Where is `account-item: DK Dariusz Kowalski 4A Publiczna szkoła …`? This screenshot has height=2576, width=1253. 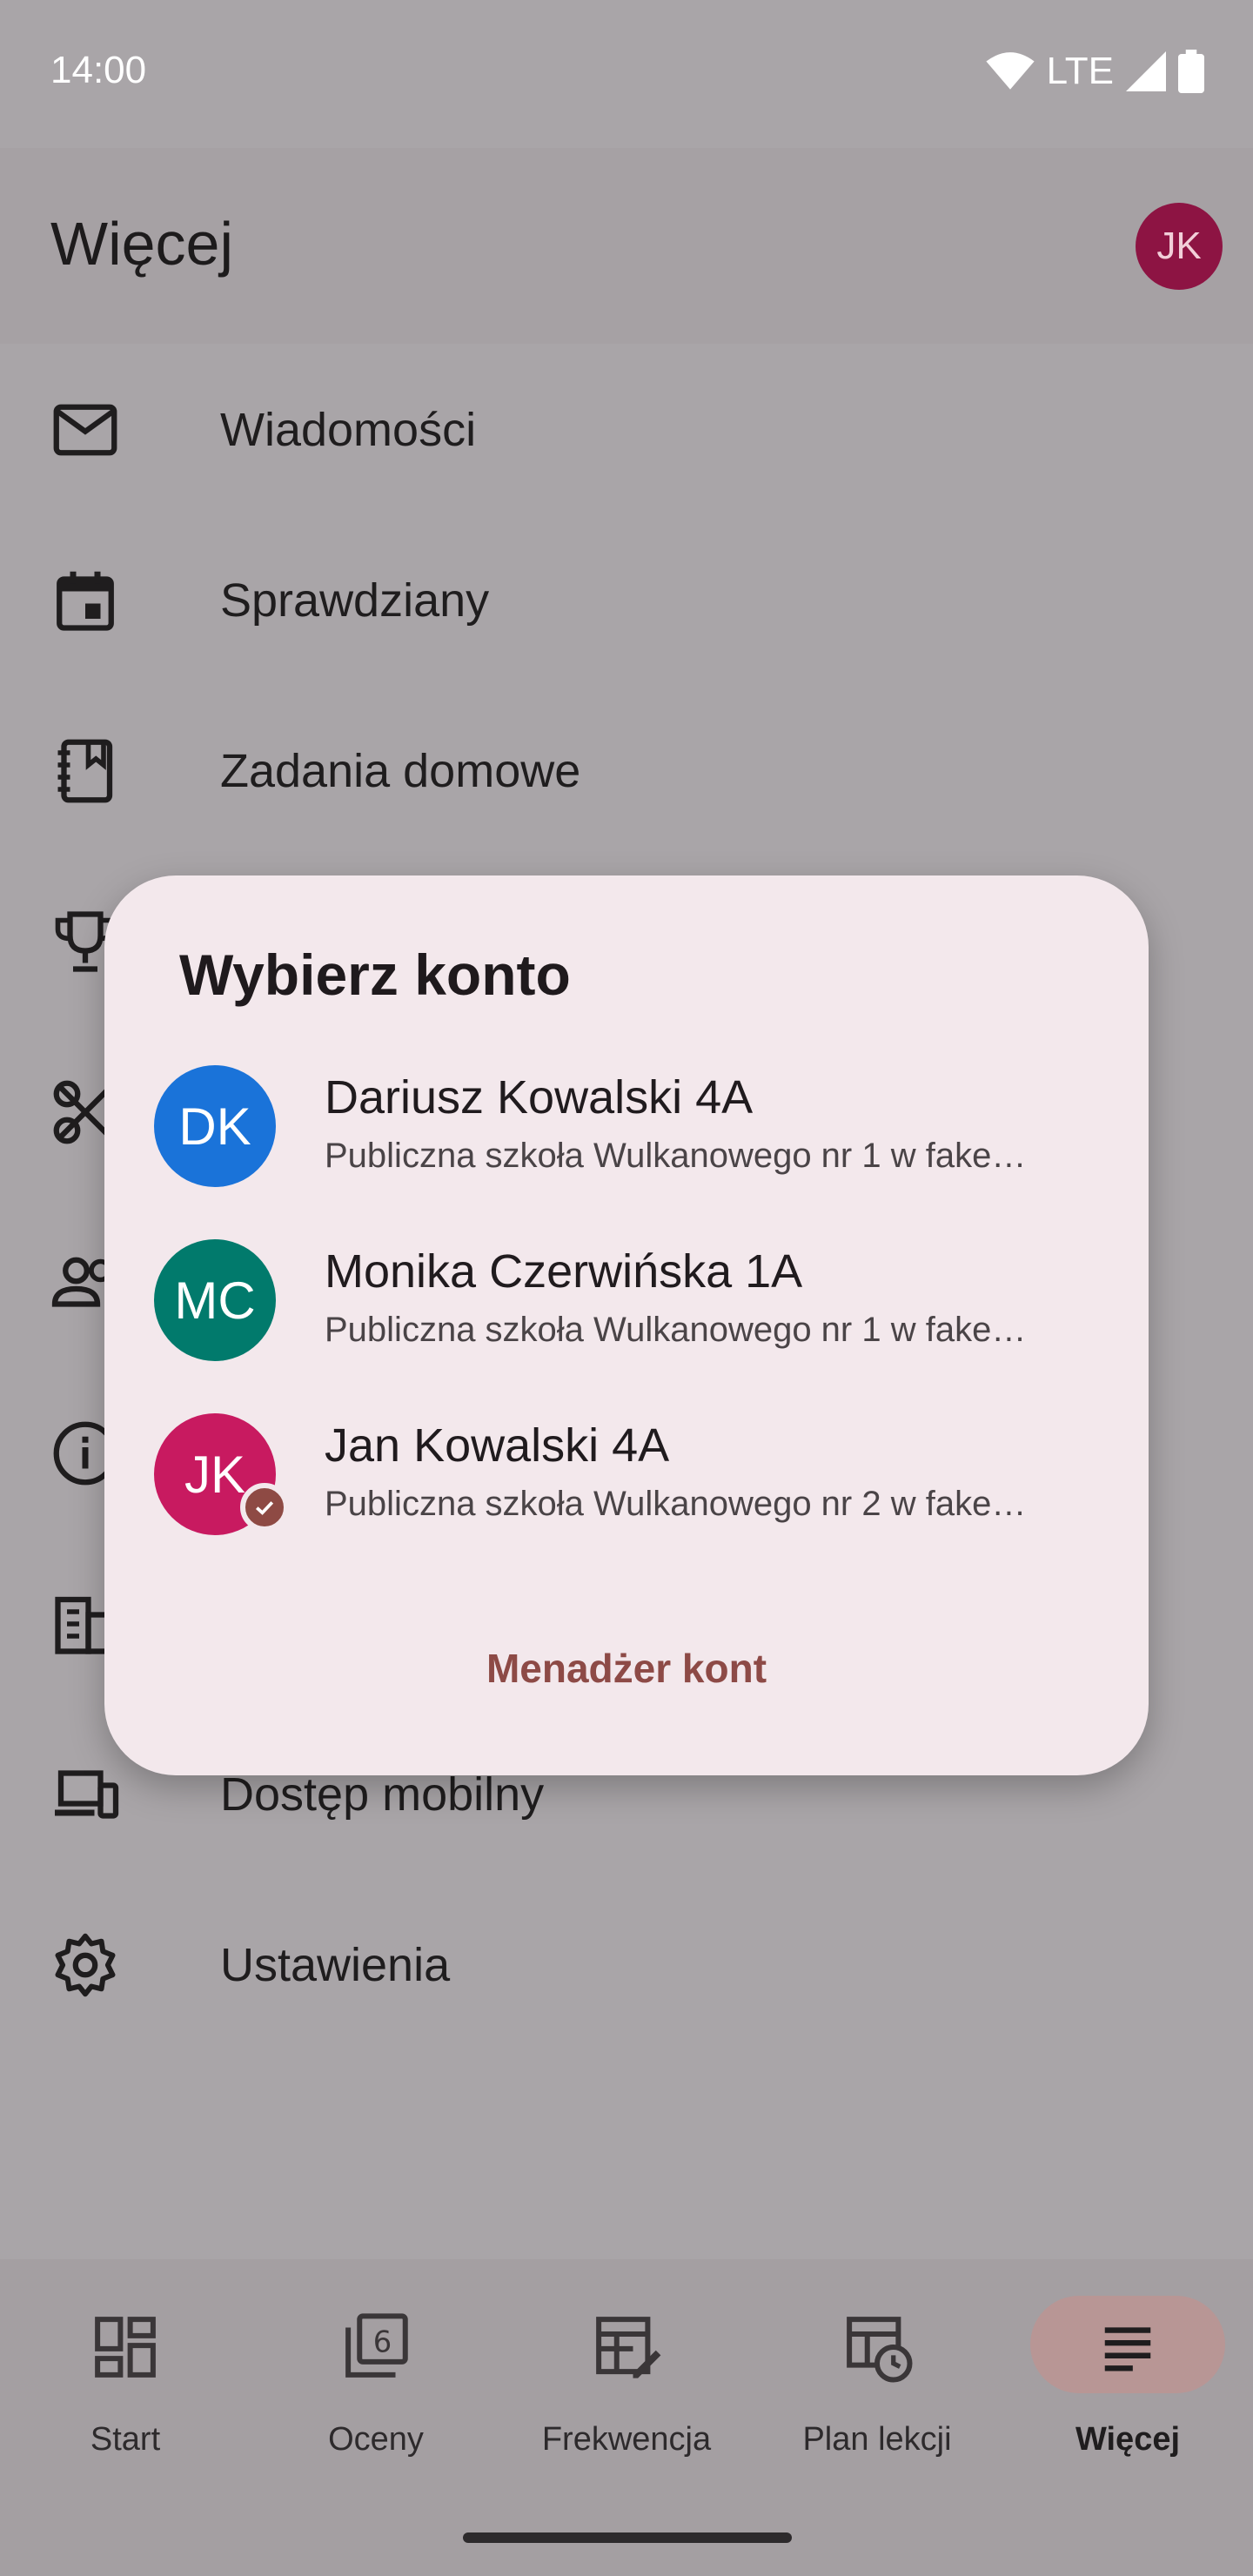
account-item: DK Dariusz Kowalski 4A Publiczna szkoła … is located at coordinates (626, 1131).